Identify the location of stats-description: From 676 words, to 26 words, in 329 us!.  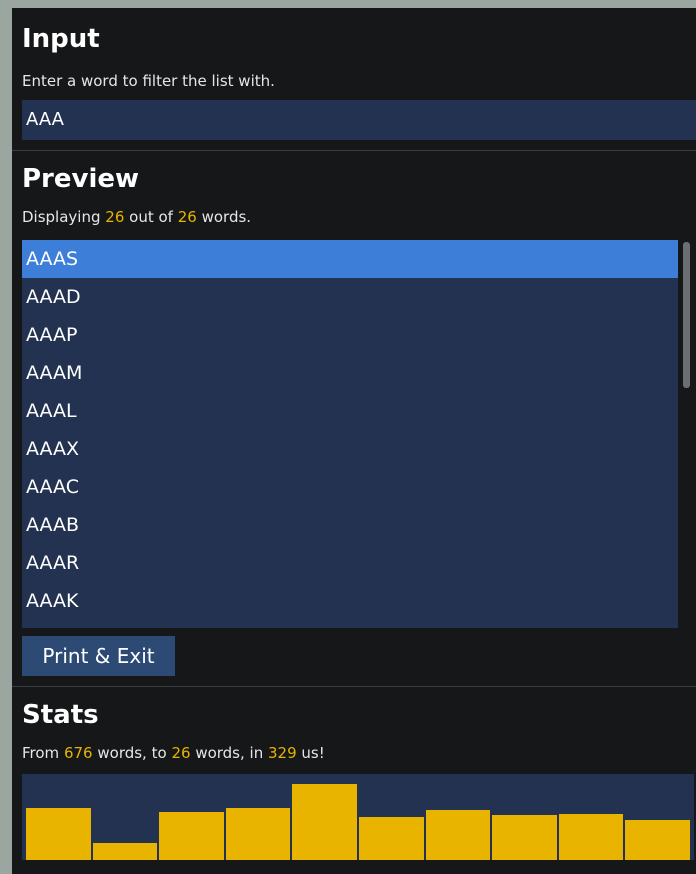
(173, 753).